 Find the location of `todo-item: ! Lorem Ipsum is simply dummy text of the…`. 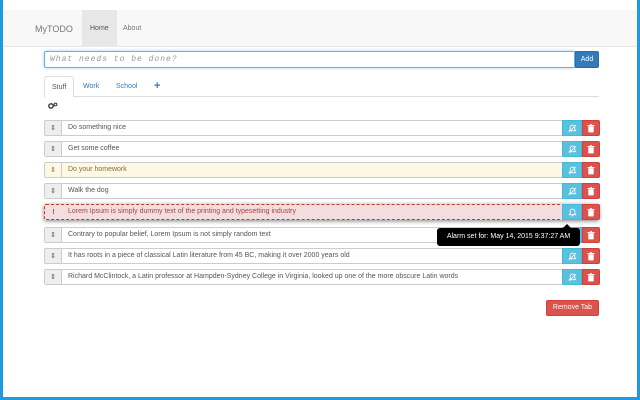

todo-item: ! Lorem Ipsum is simply dummy text of the… is located at coordinates (322, 212).